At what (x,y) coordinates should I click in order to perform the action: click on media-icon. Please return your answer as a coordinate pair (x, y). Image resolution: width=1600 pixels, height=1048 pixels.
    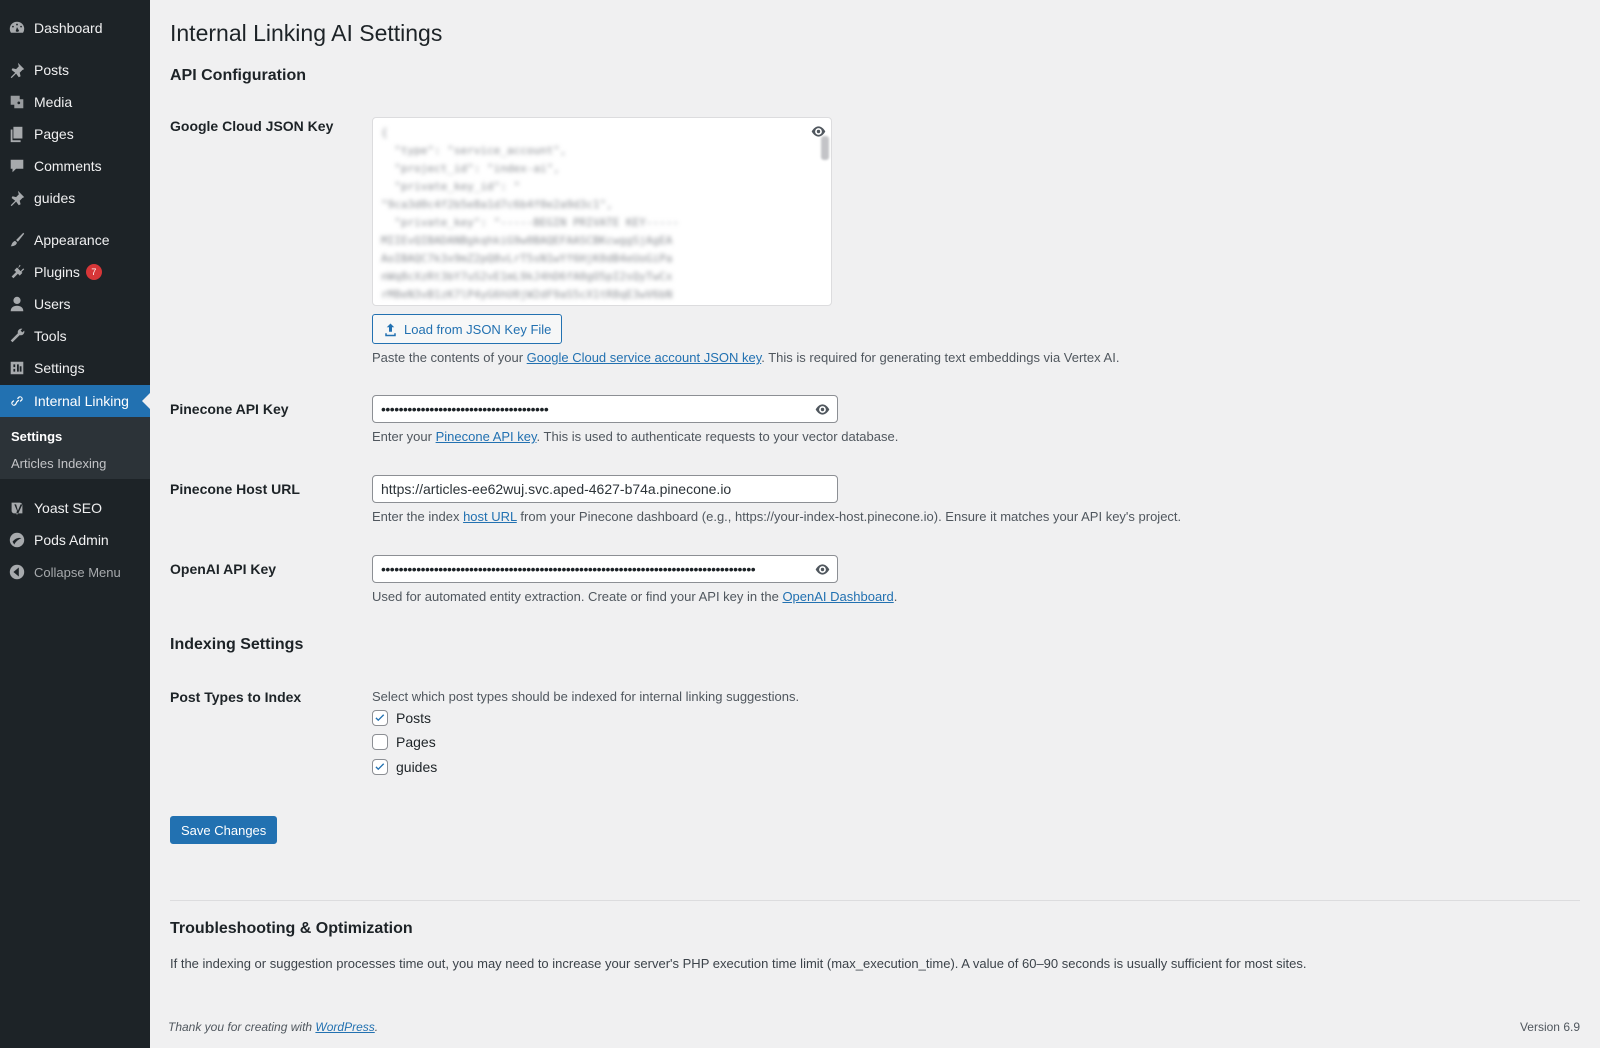
    Looking at the image, I should click on (17, 102).